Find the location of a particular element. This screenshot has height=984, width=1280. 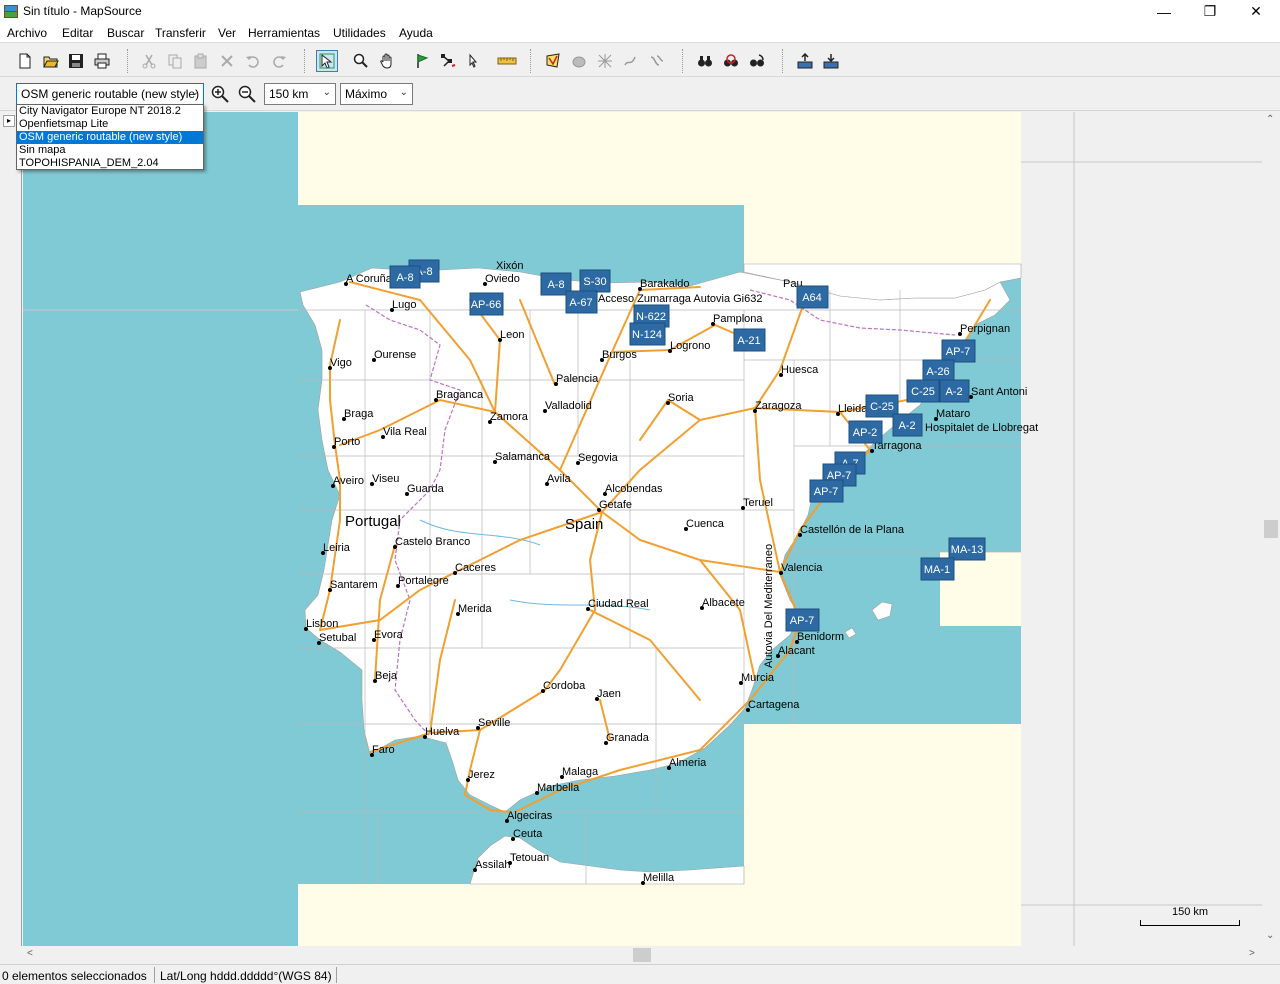

save-button is located at coordinates (76, 61).